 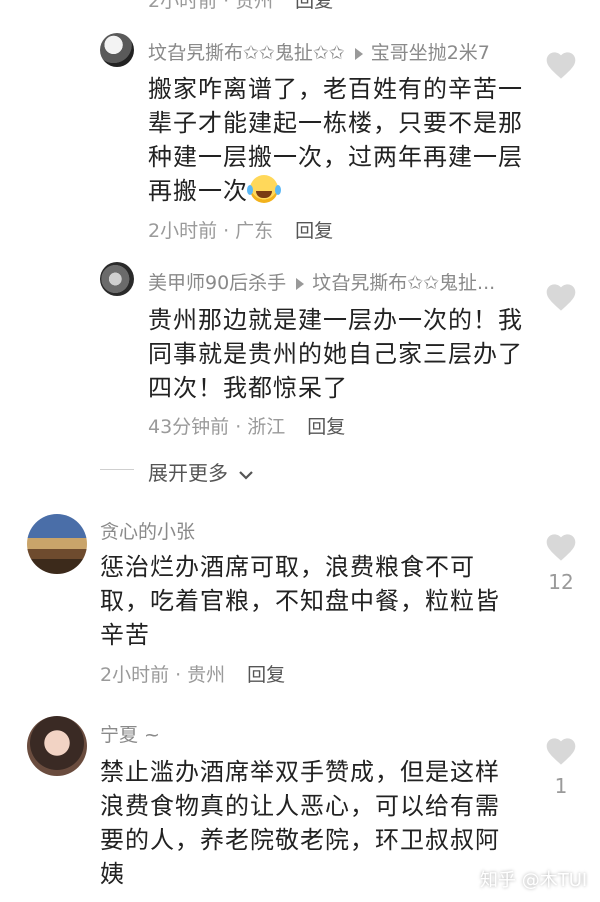 I want to click on reply-to-username: 宝哥坐抛2米7, so click(x=430, y=53).